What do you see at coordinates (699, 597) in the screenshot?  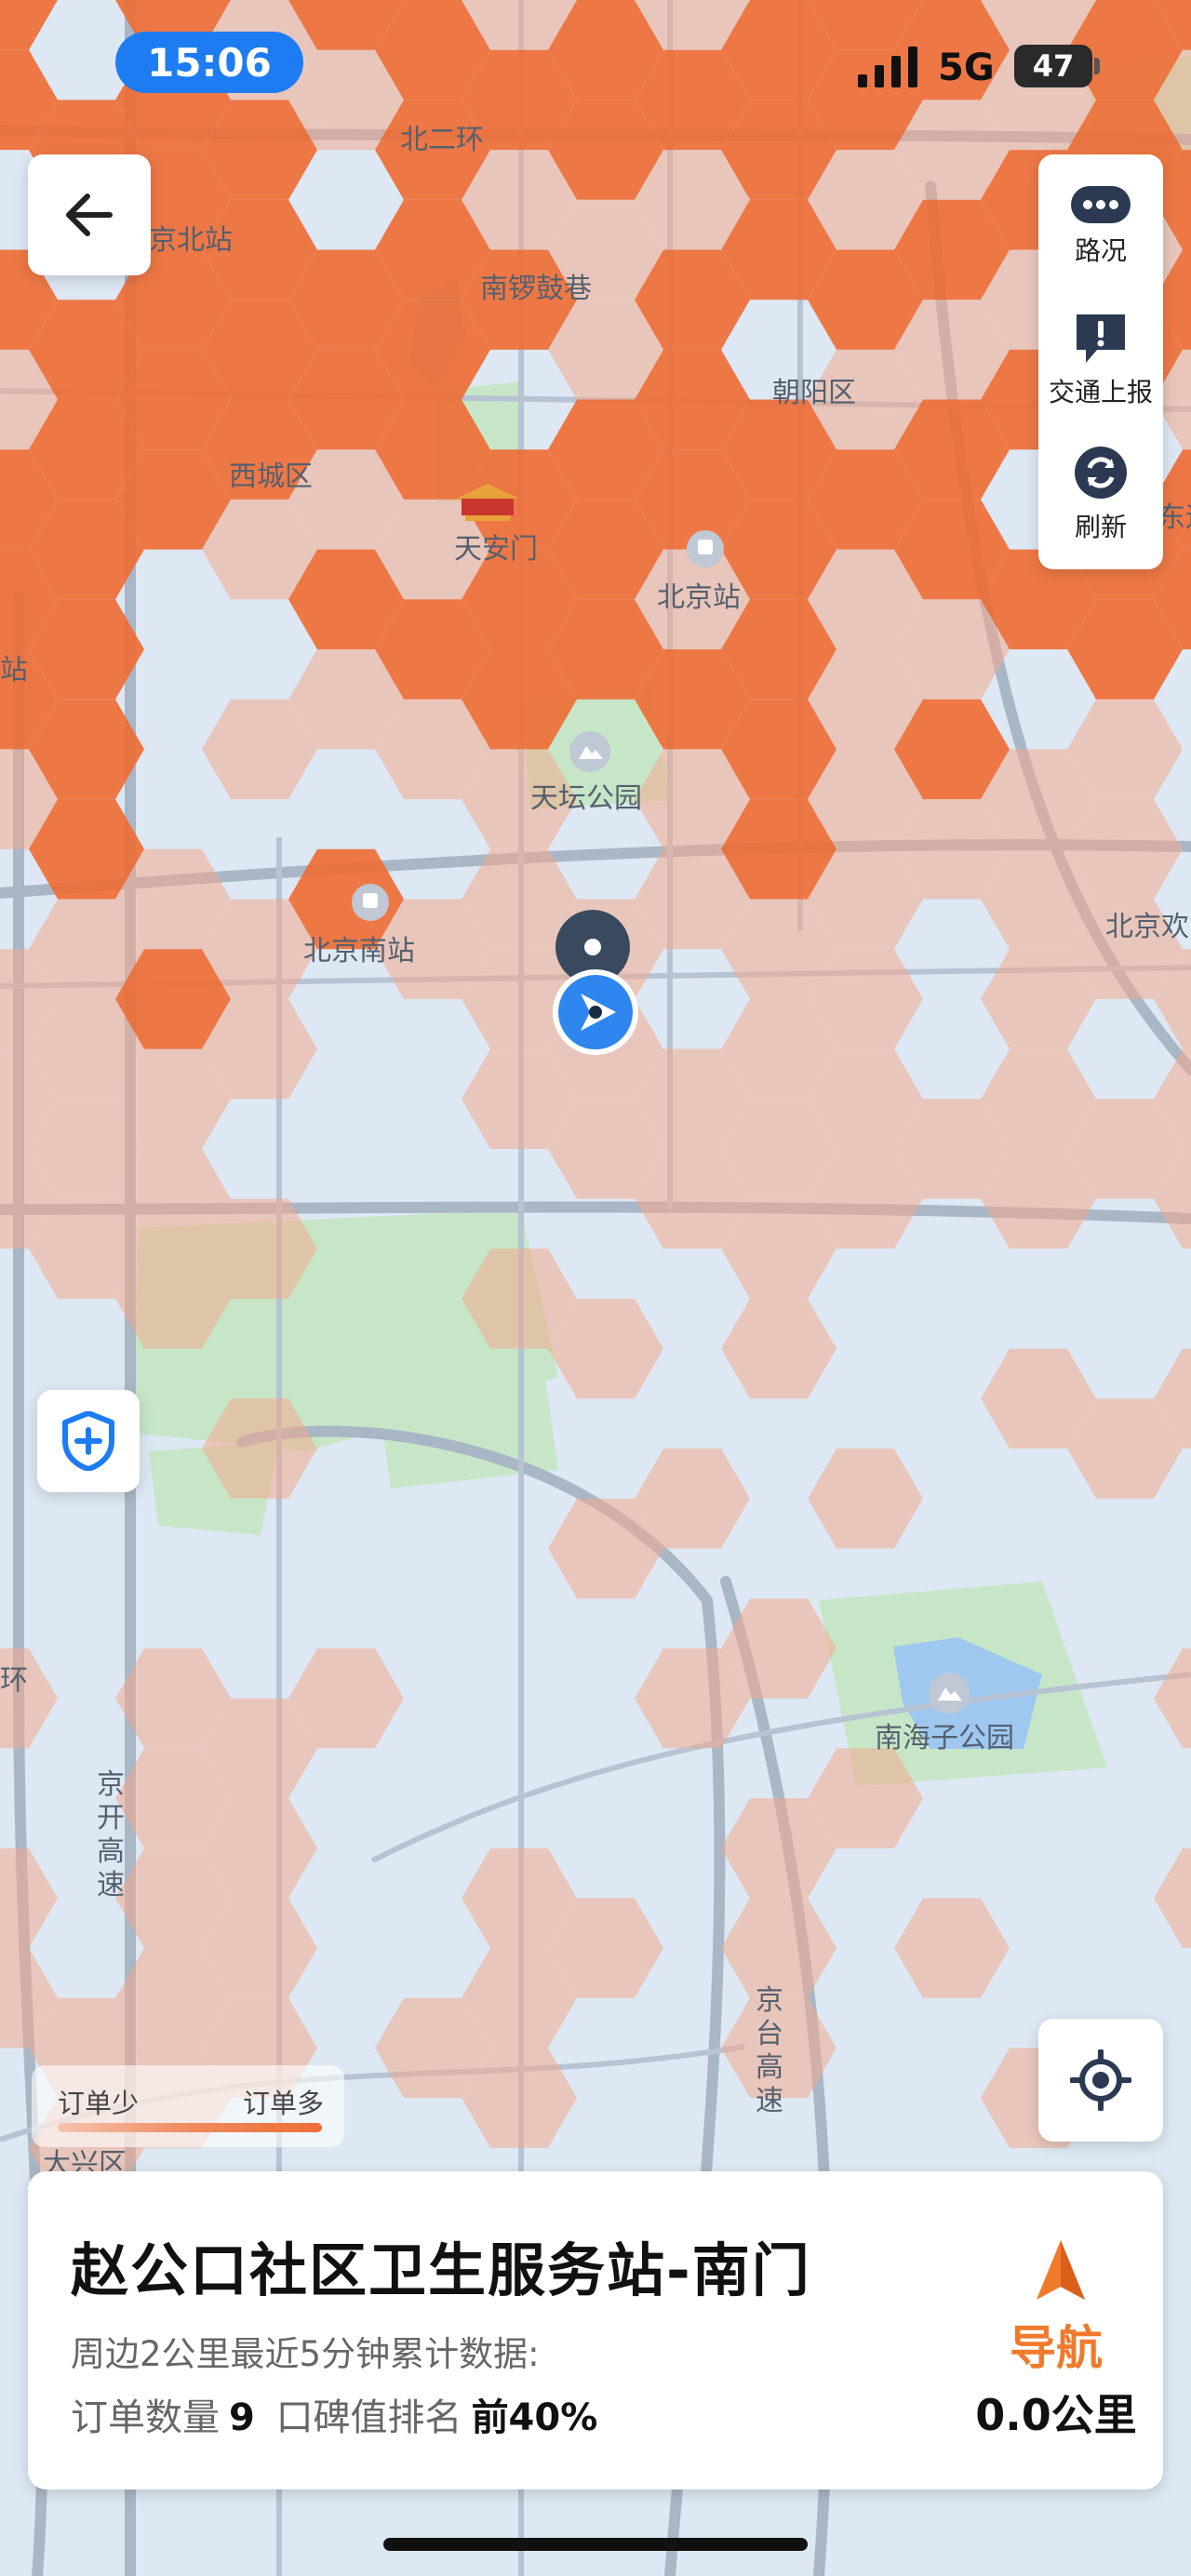 I see `map-label-bj-station: 北京站` at bounding box center [699, 597].